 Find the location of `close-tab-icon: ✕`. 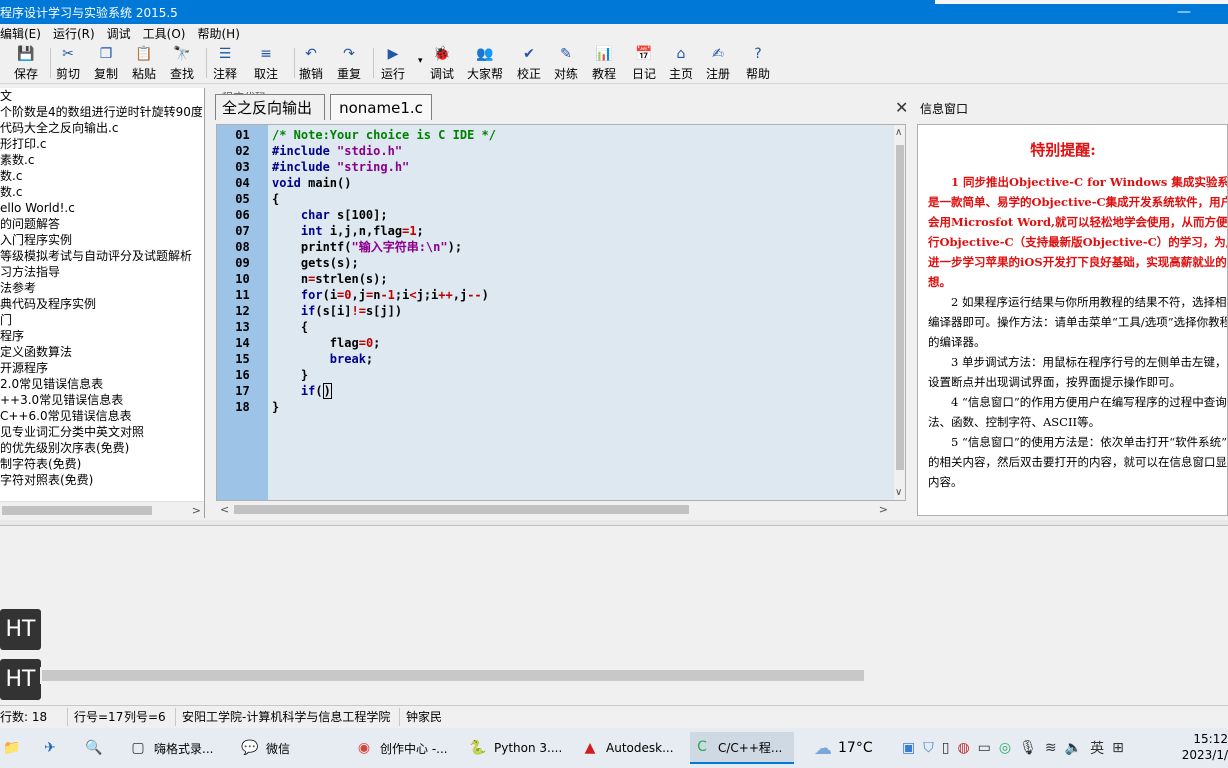

close-tab-icon: ✕ is located at coordinates (901, 107).